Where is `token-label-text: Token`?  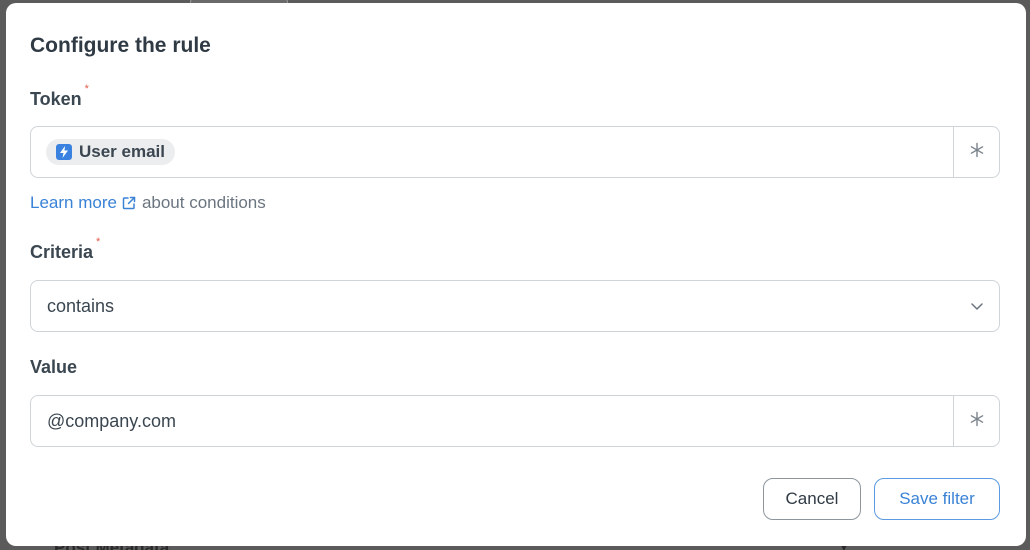 token-label-text: Token is located at coordinates (56, 99).